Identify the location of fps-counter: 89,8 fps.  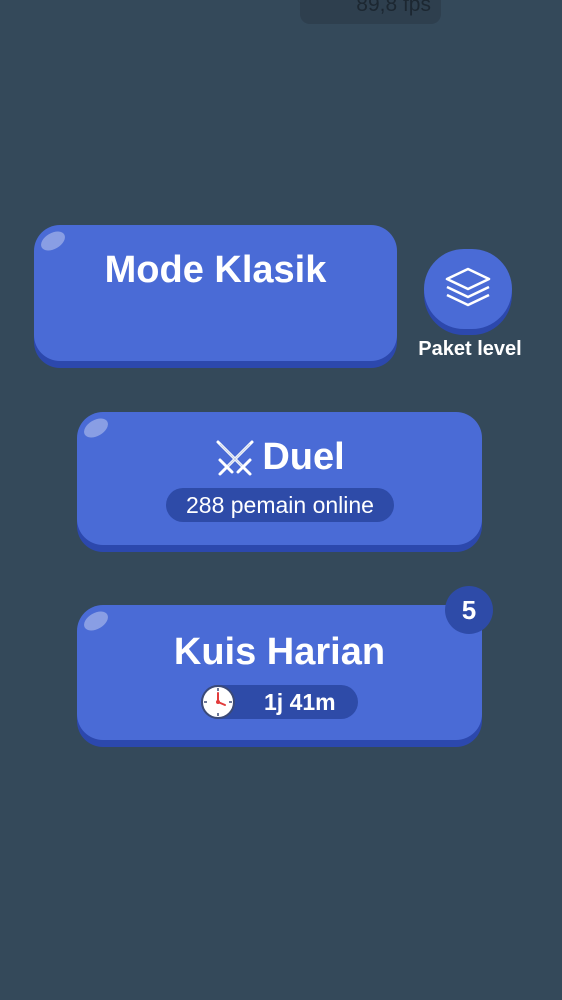
(370, 12).